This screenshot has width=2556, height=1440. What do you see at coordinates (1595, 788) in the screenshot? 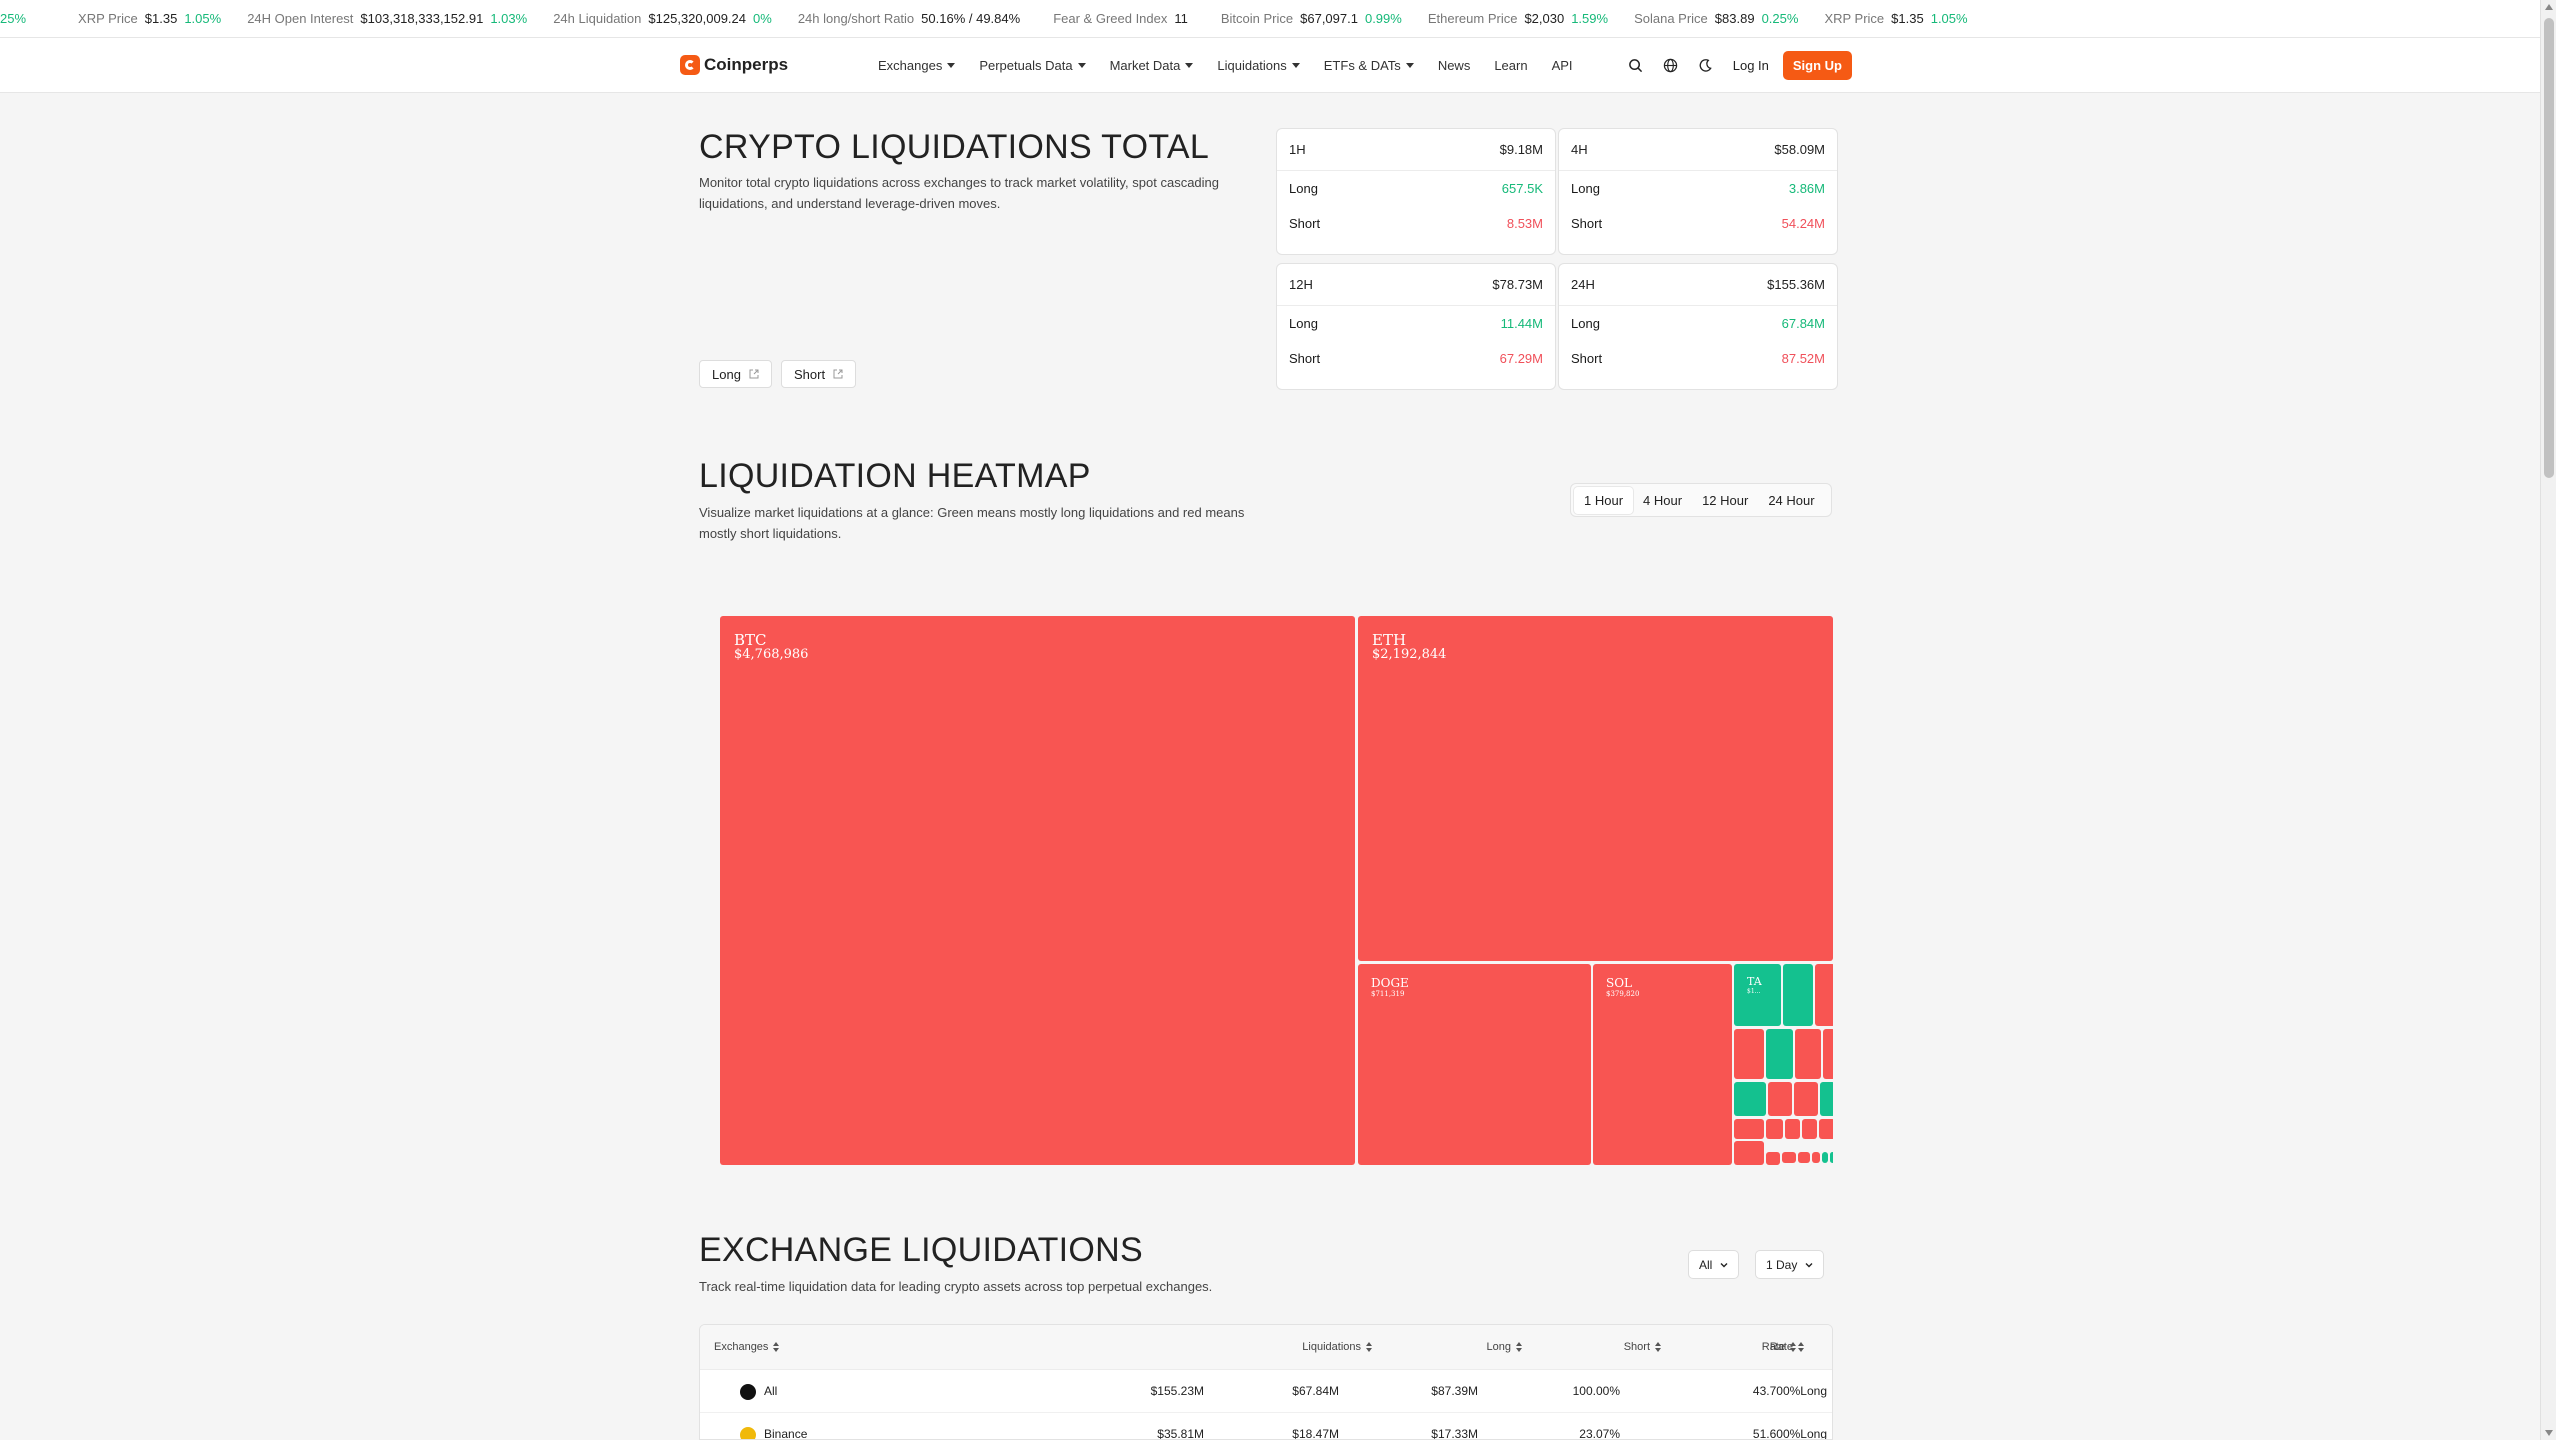
I see `heatmap-cell-eth: ETH $2,192,844` at bounding box center [1595, 788].